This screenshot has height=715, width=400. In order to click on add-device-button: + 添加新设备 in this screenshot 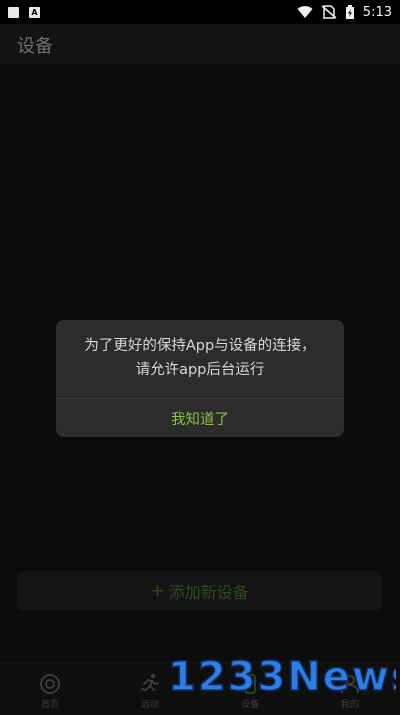, I will do `click(199, 591)`.